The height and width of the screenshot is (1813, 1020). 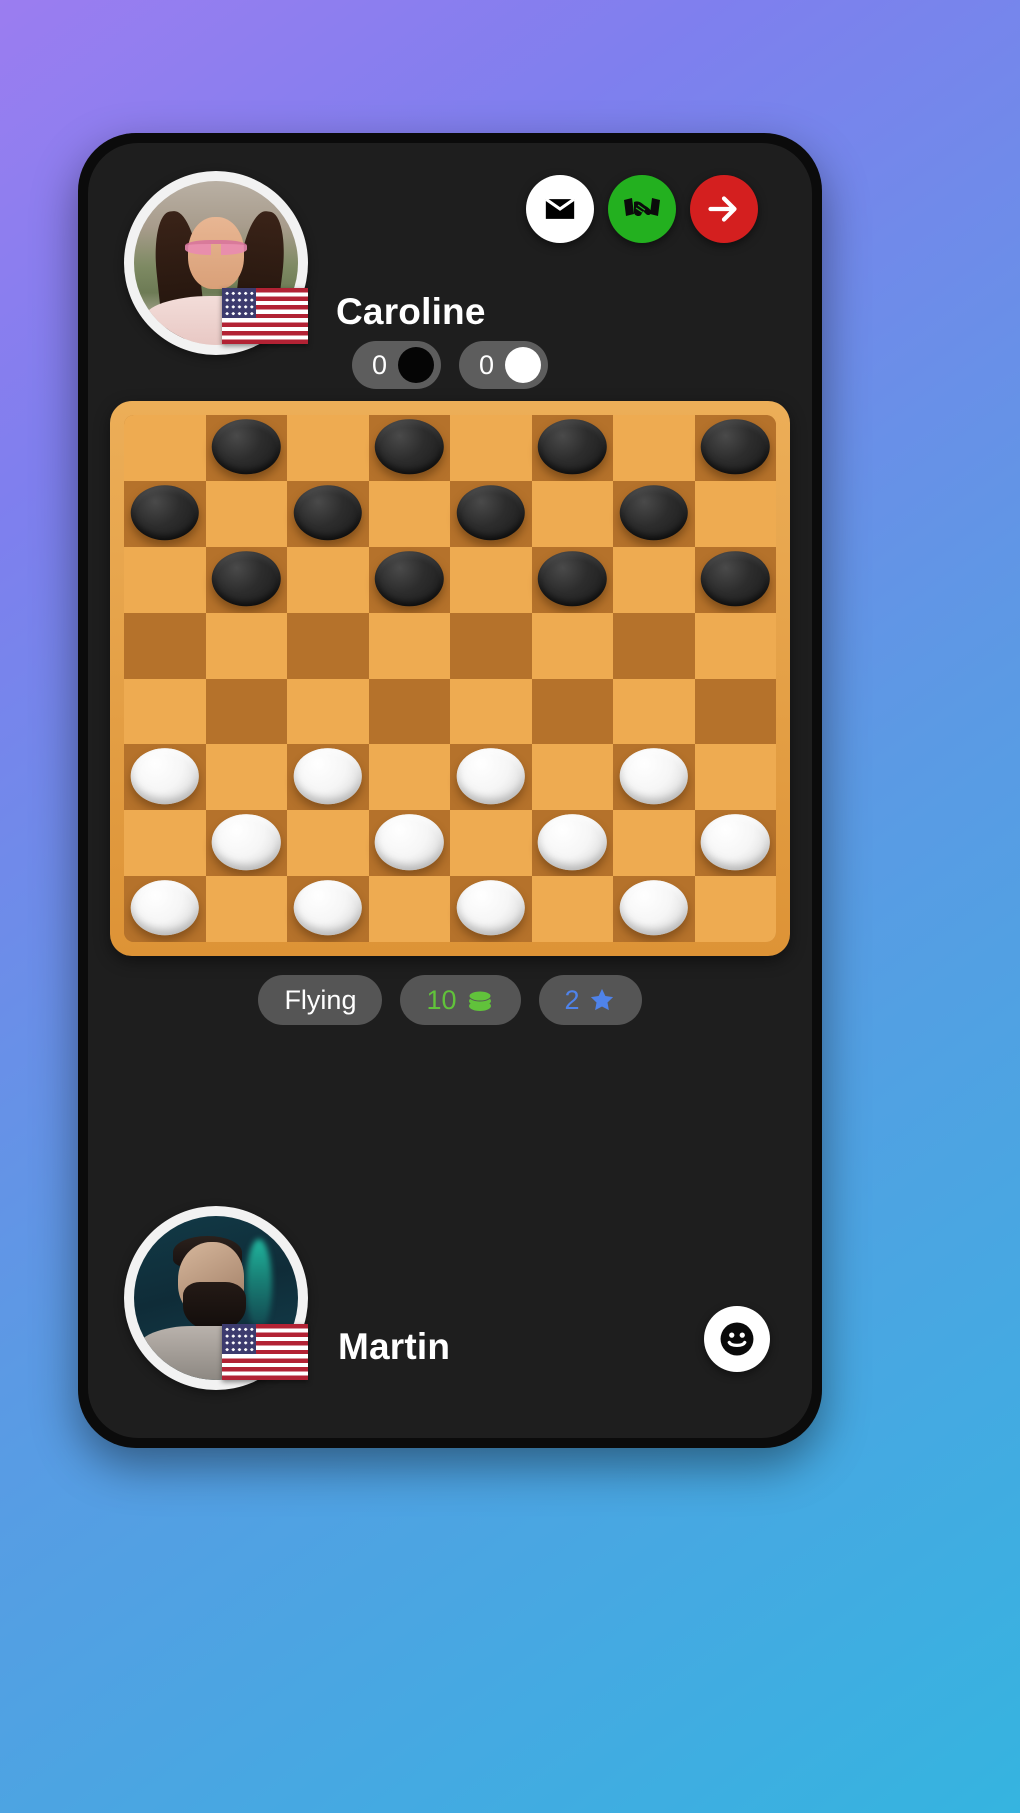 I want to click on board-square-r3c3, so click(x=409, y=645).